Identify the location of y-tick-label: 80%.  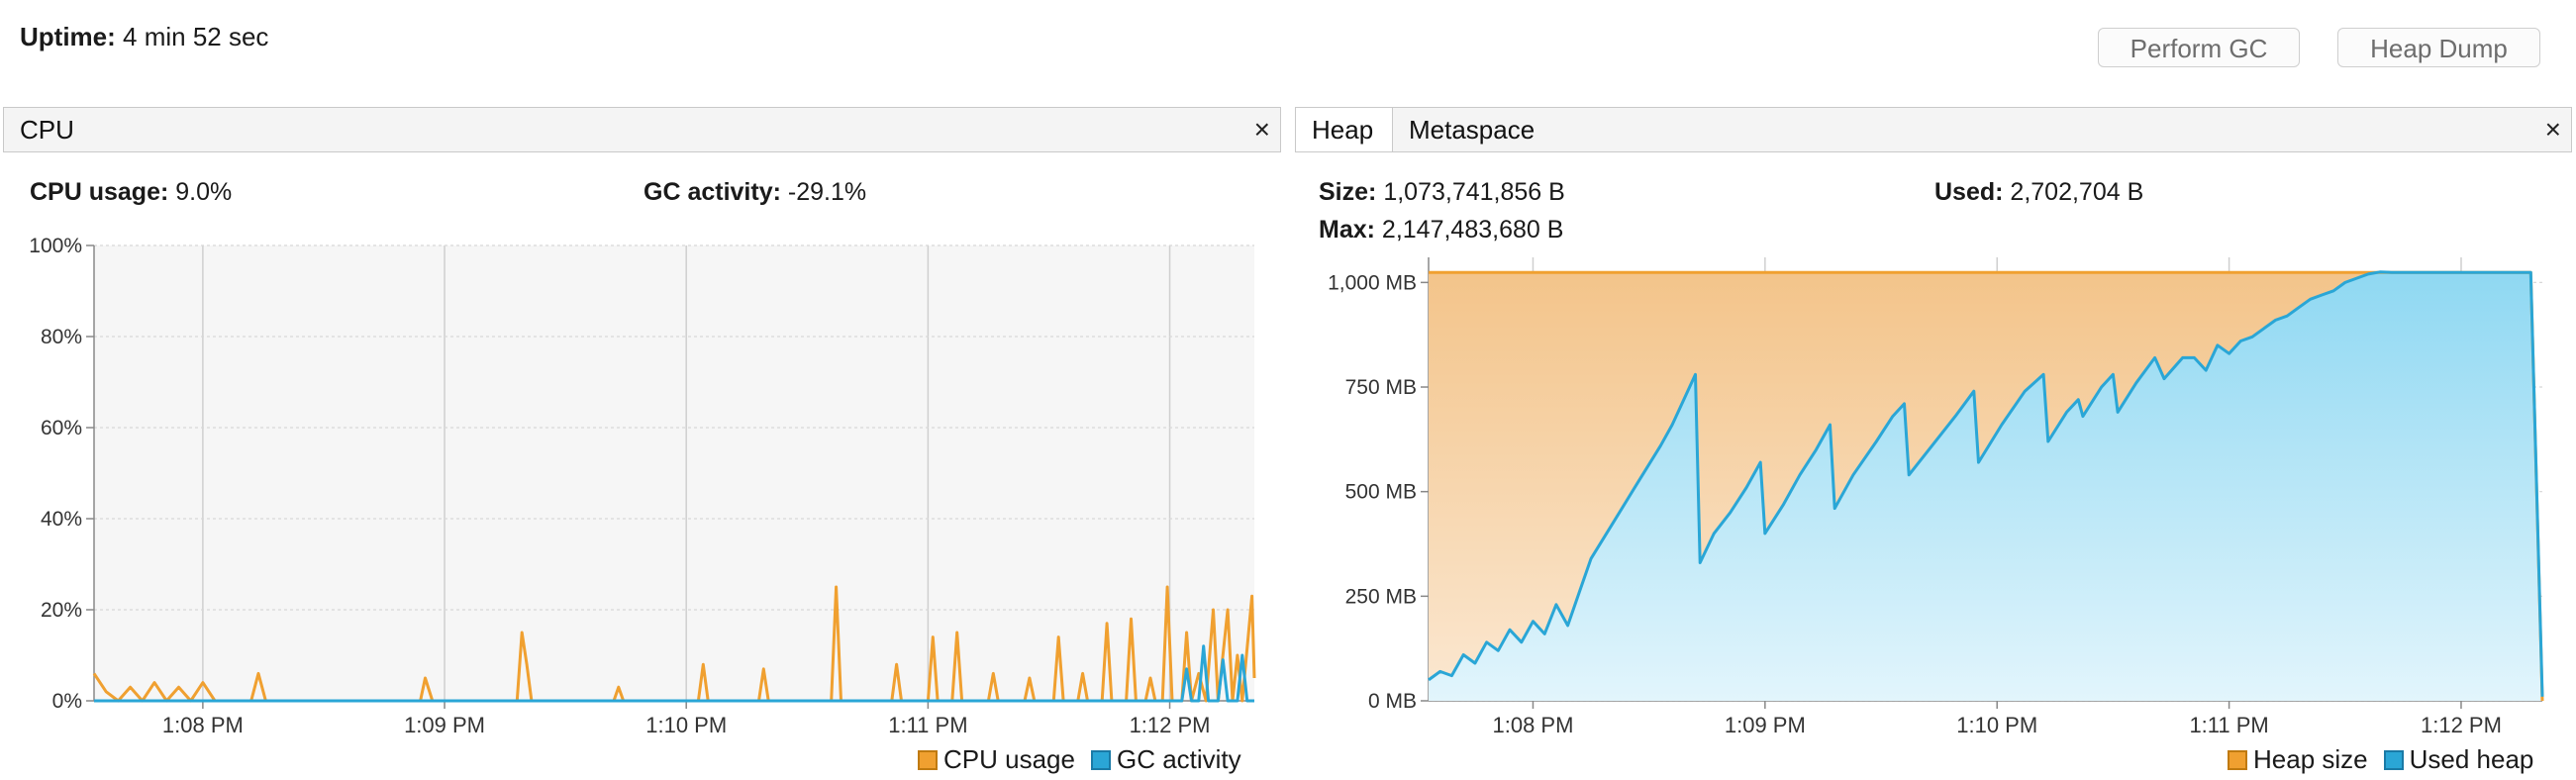
(62, 337).